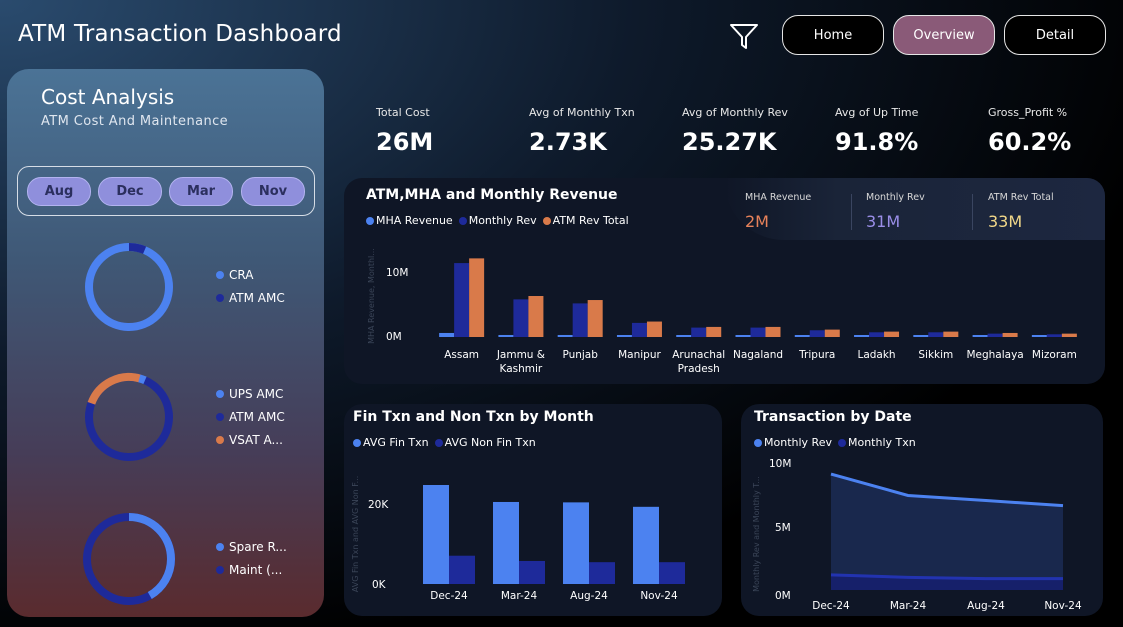 The image size is (1123, 627). I want to click on bar-atm-rev-total-jammu-kashmir, so click(536, 316).